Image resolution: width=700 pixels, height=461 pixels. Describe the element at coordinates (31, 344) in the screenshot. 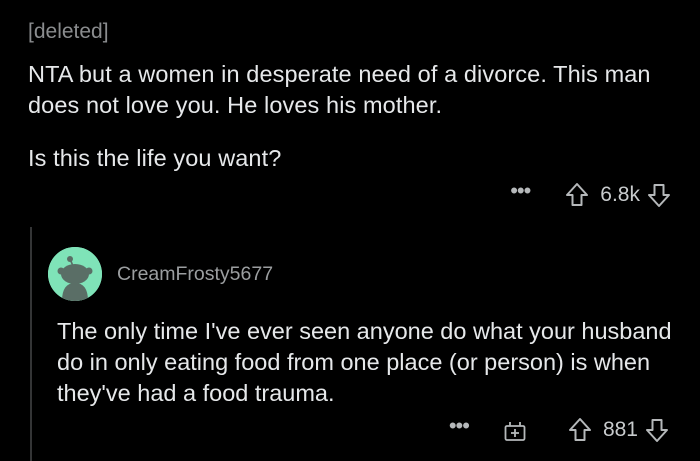

I see `thread-line` at that location.